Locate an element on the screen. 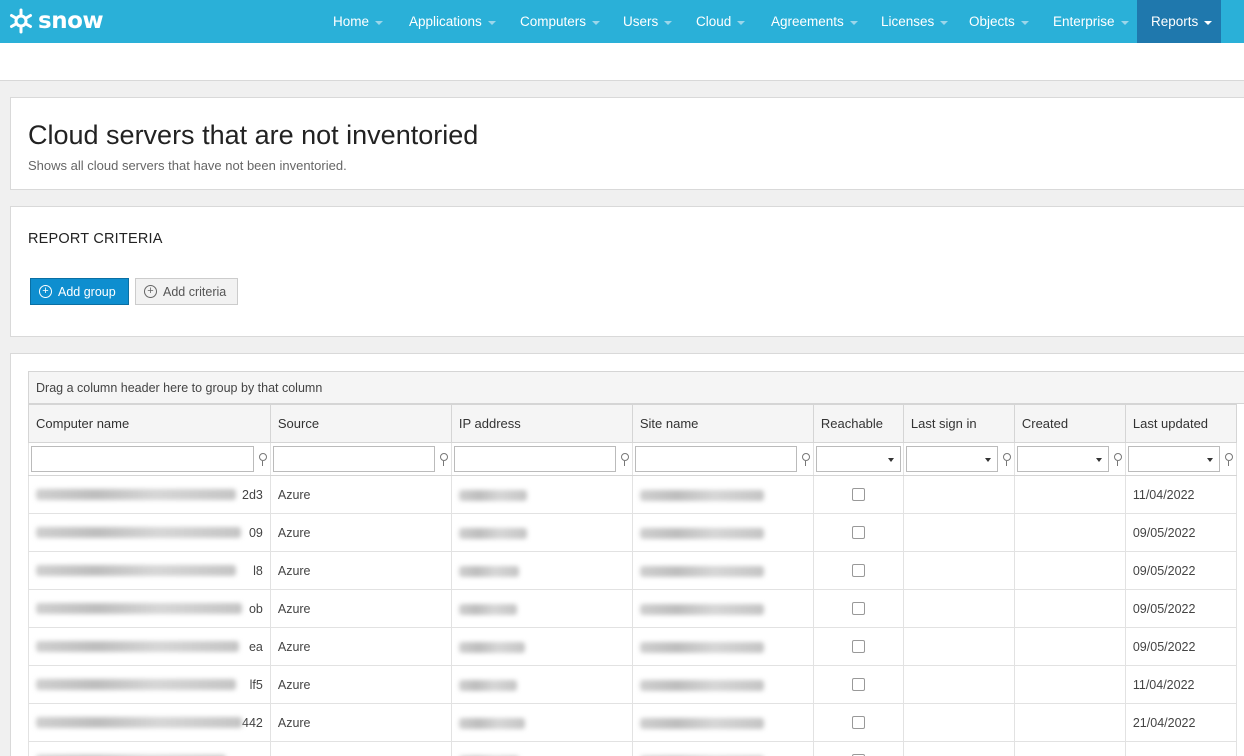 This screenshot has height=756, width=1244. nav-item-computers: Computers is located at coordinates (553, 21).